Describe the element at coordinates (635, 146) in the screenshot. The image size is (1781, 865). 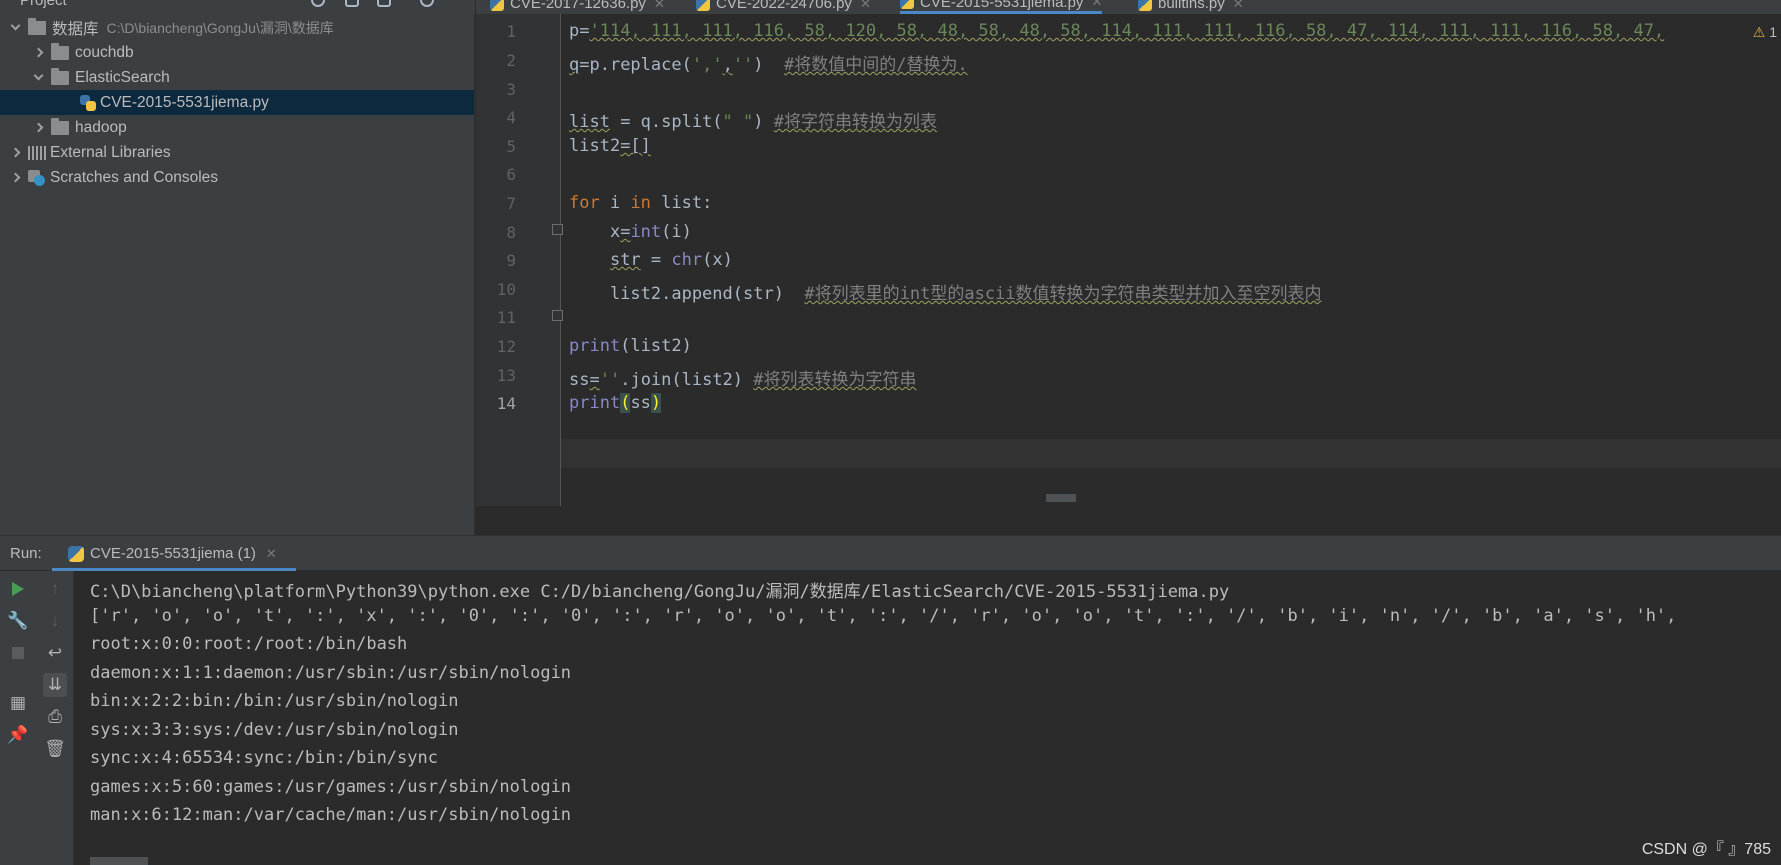
I see `token: =[]` at that location.